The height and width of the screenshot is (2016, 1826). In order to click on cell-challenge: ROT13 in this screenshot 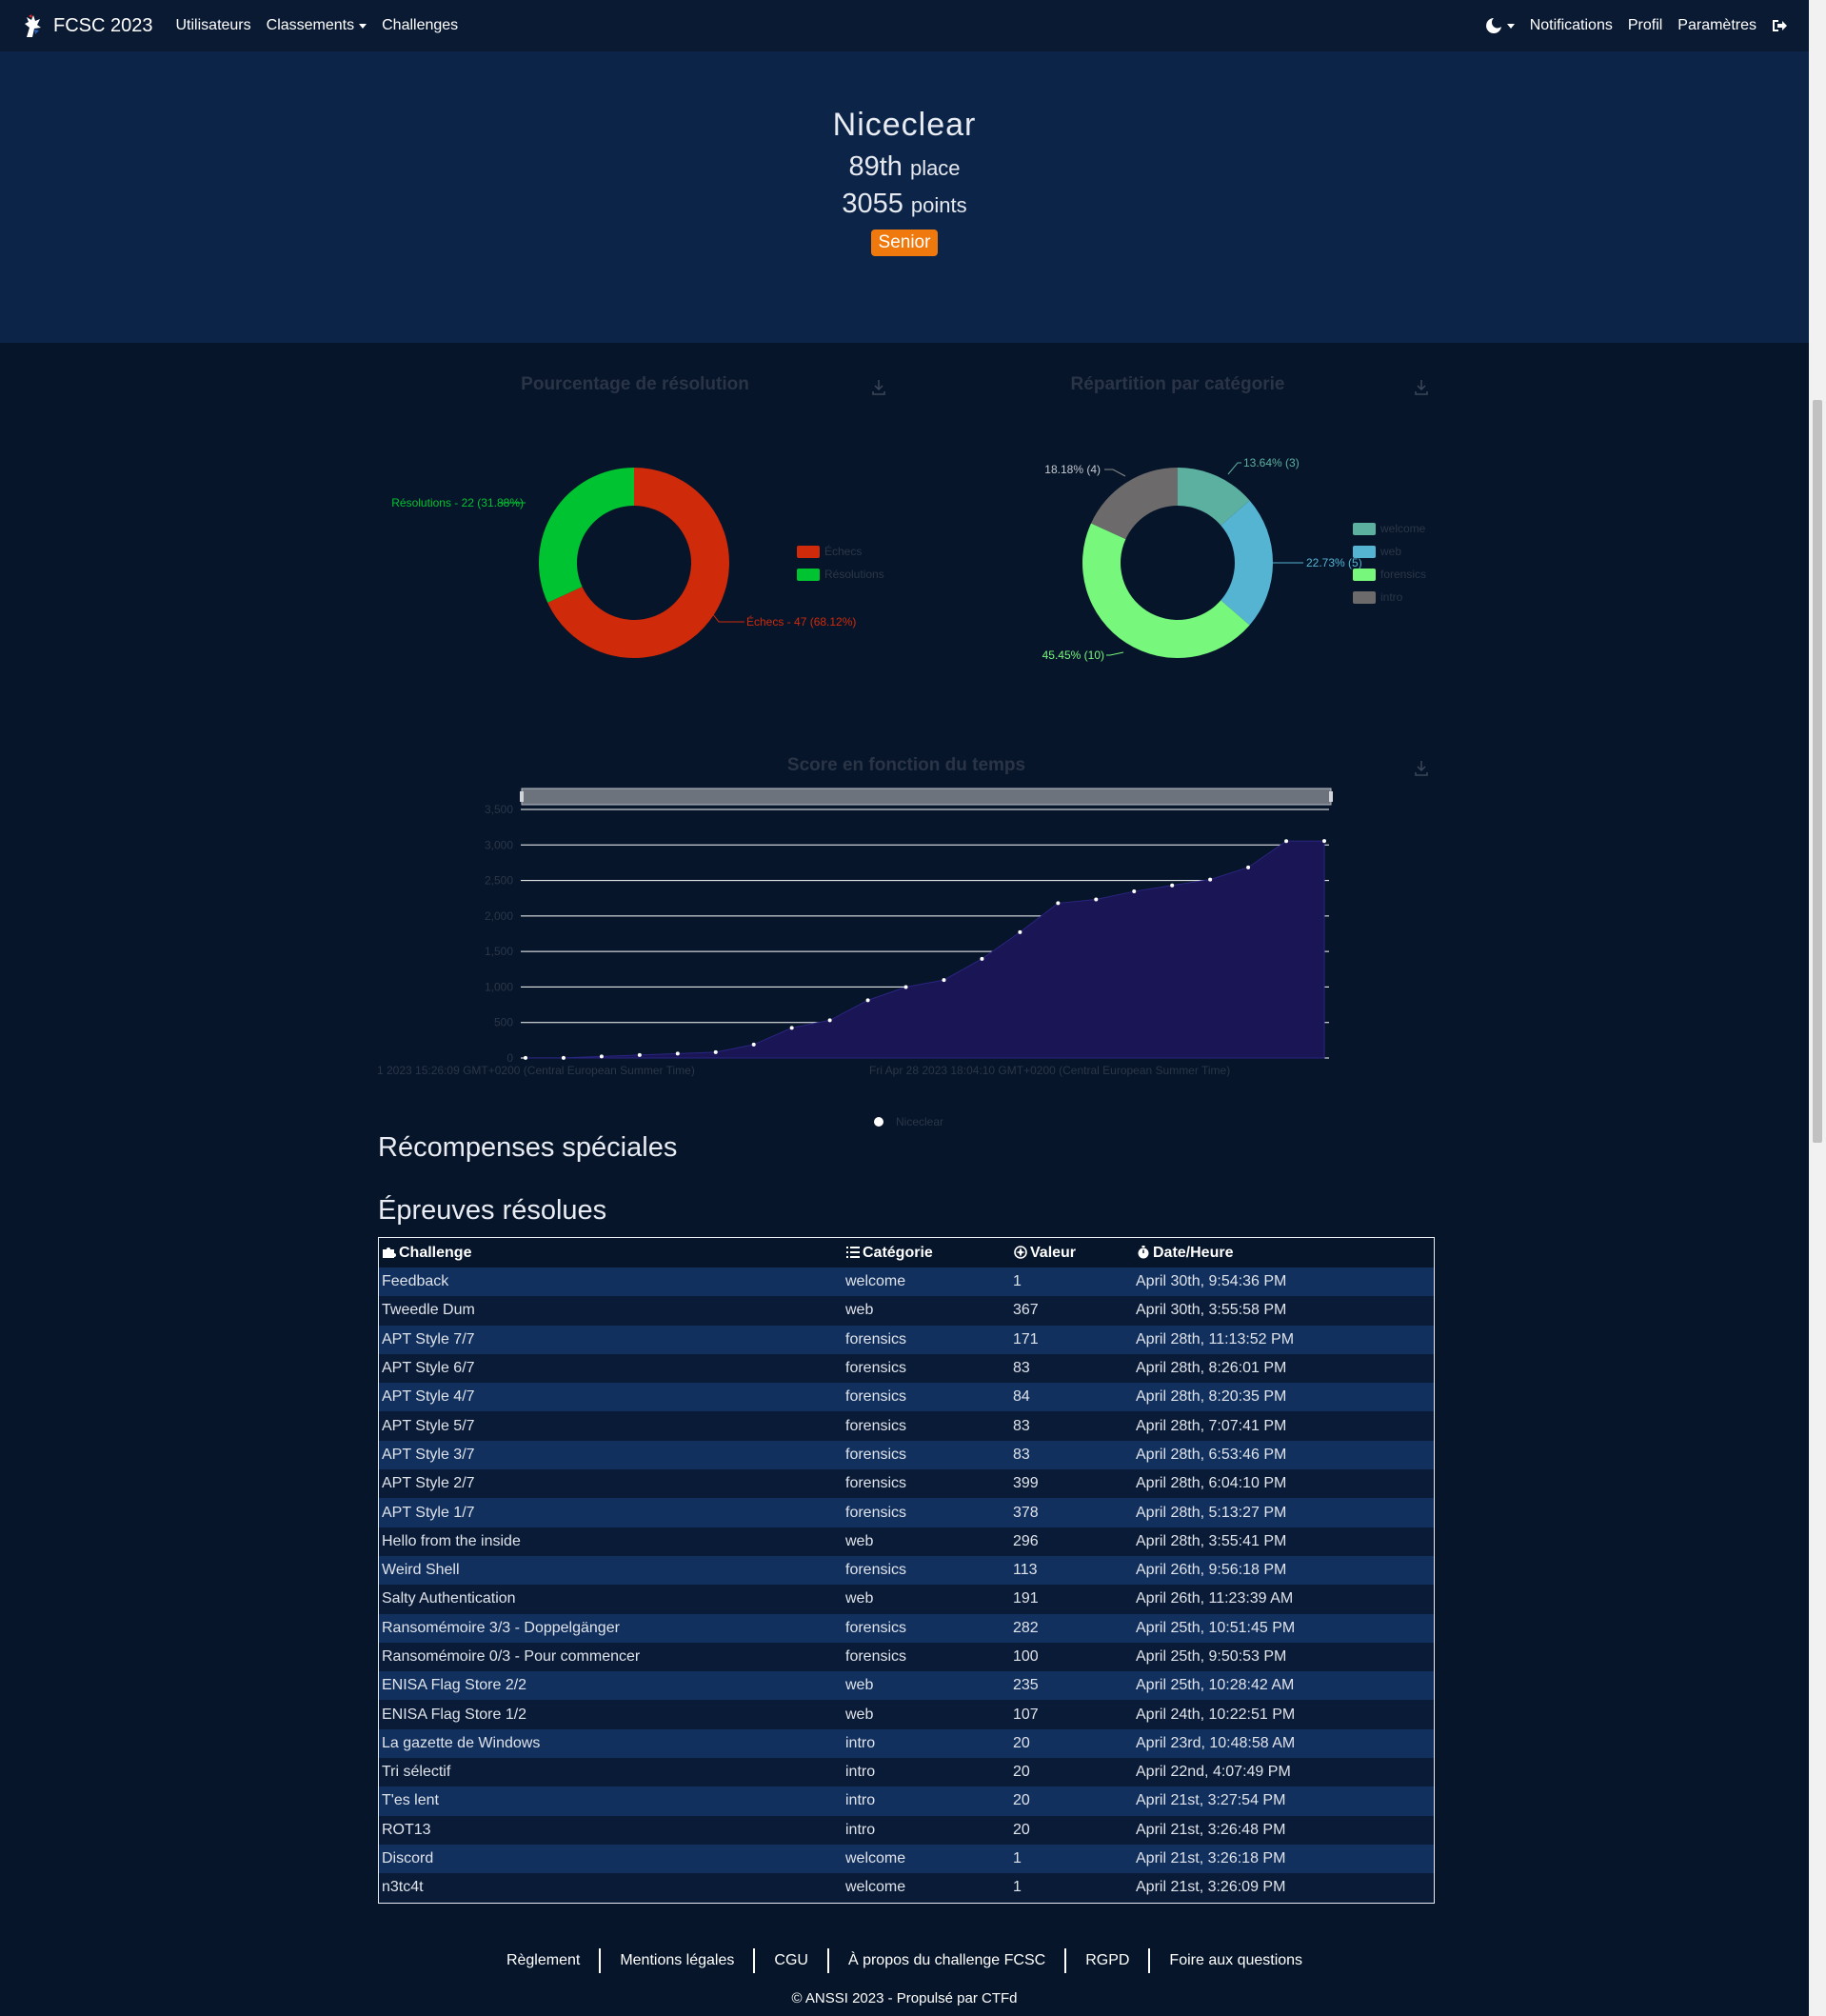, I will do `click(610, 1830)`.